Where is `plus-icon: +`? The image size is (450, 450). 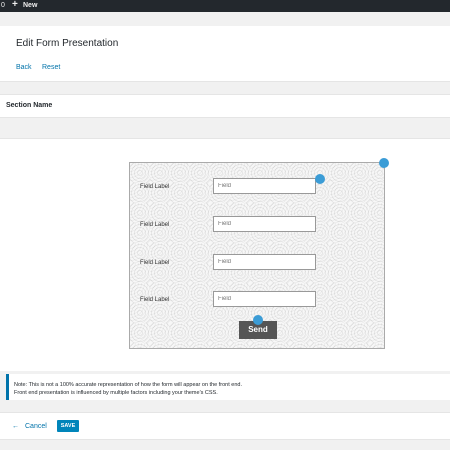
plus-icon: + is located at coordinates (15, 5).